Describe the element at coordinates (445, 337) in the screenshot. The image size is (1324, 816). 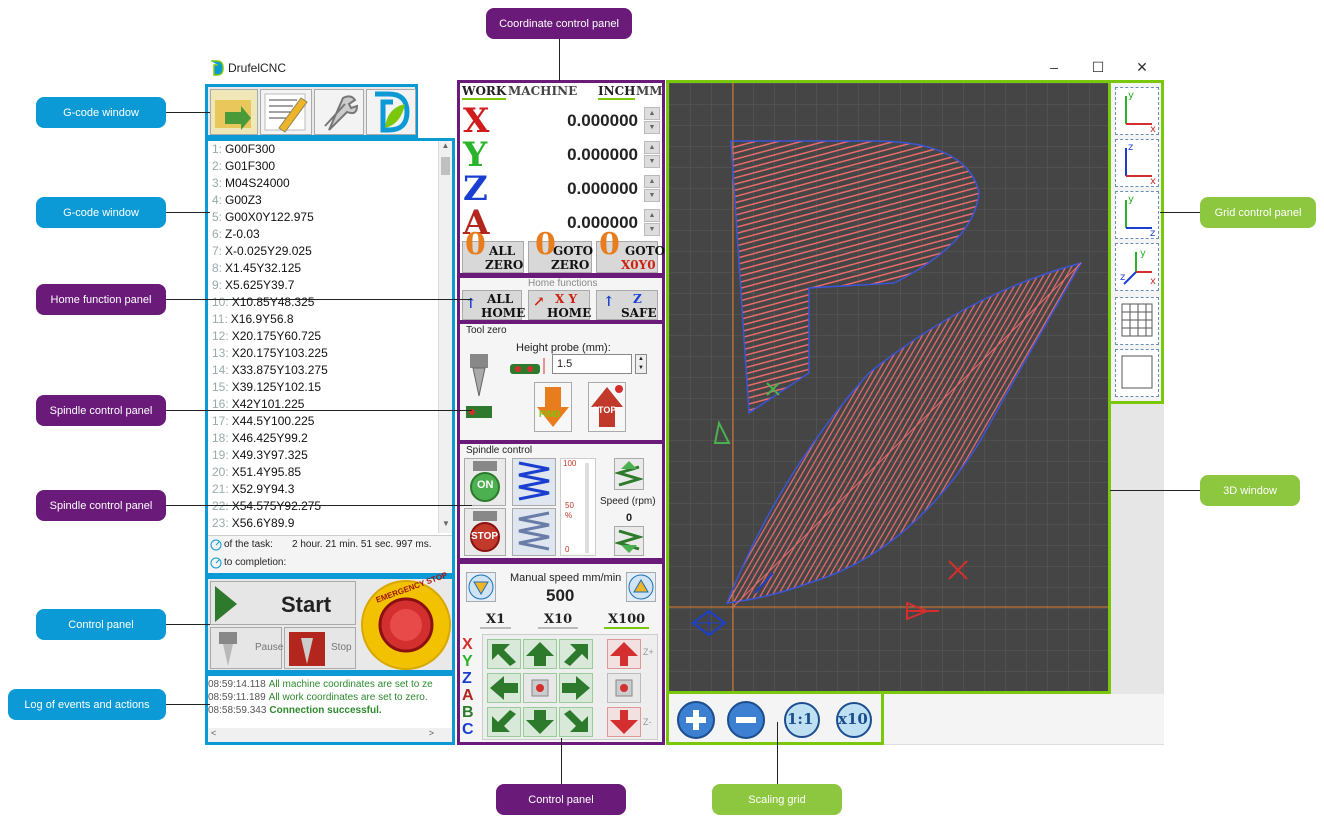
I see `gcode-scrollbar: ▲ ▼` at that location.